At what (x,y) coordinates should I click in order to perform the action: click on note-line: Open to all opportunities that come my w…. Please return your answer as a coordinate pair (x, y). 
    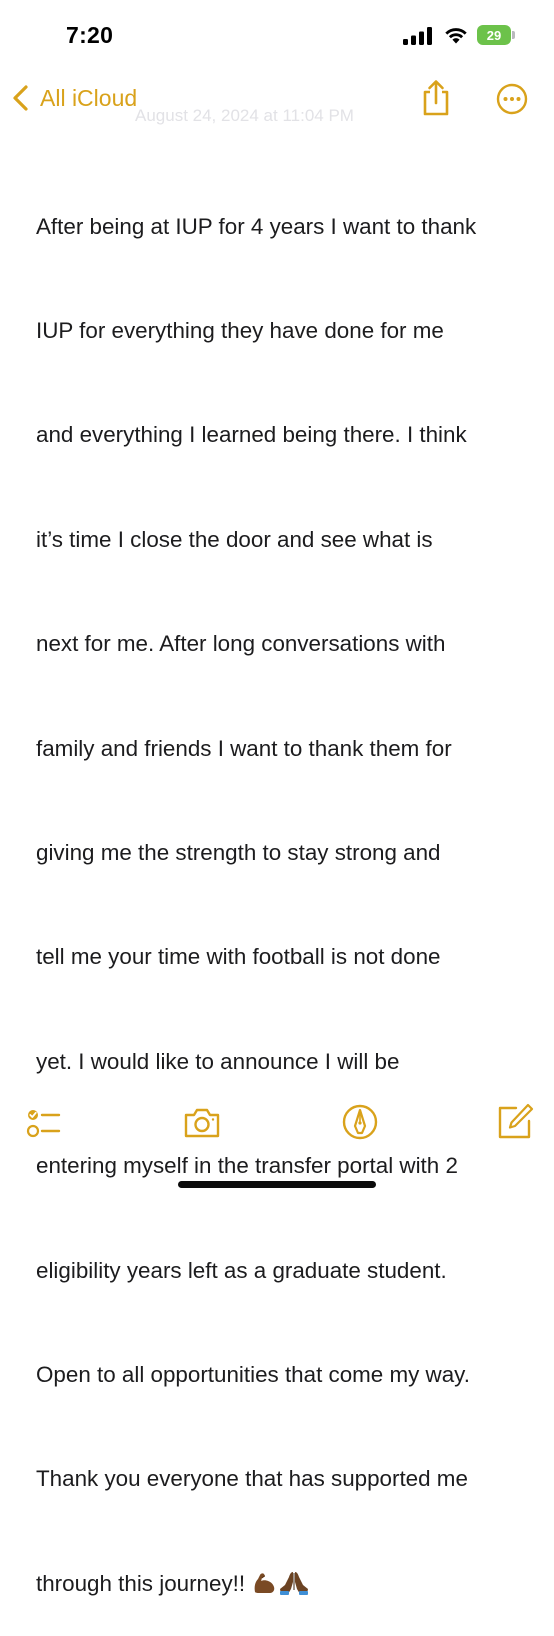
    Looking at the image, I should click on (253, 1374).